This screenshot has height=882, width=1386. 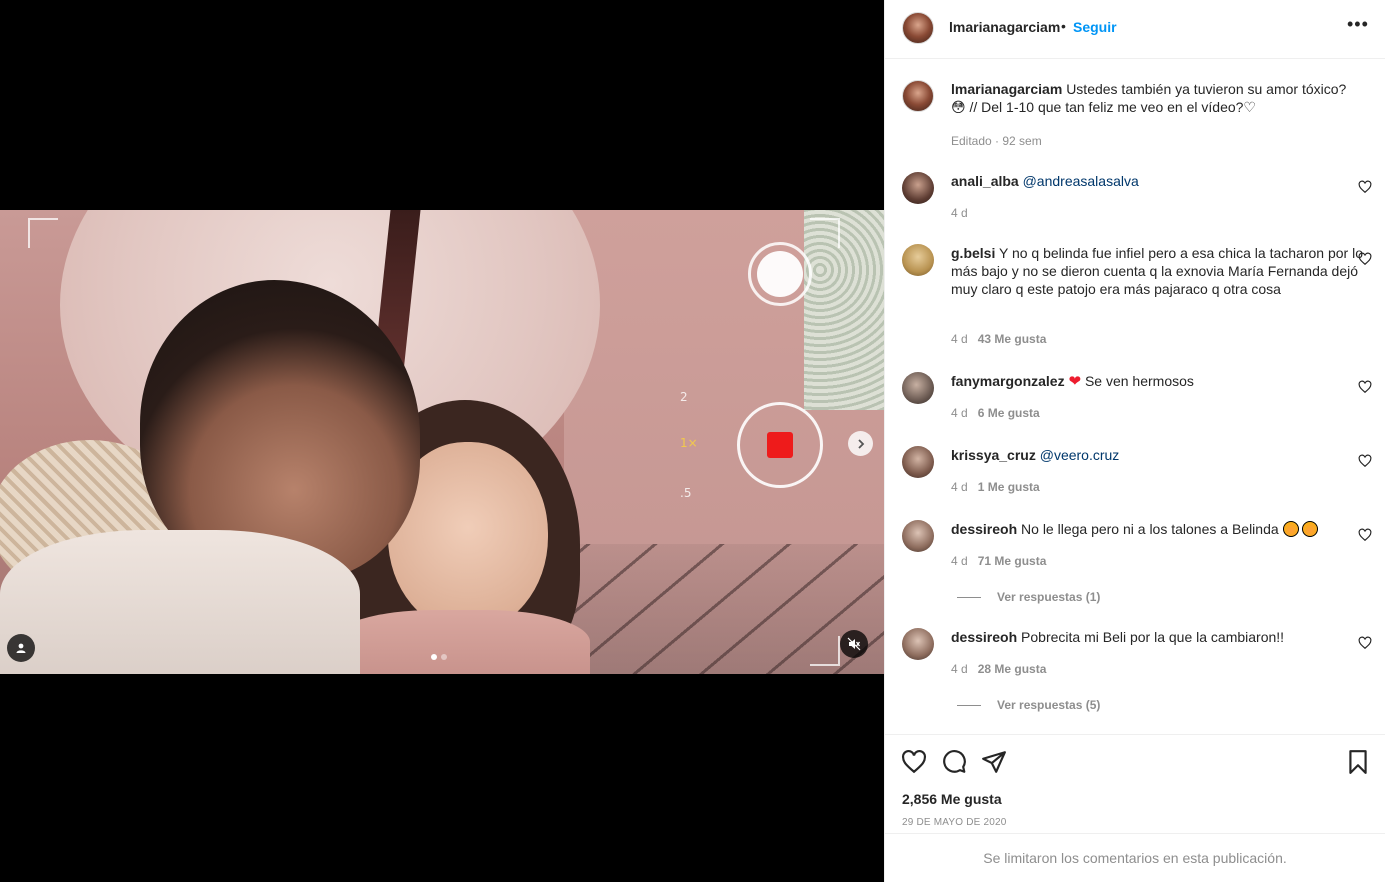 What do you see at coordinates (1012, 339) in the screenshot?
I see `comment-likes-link: 43 Me gusta` at bounding box center [1012, 339].